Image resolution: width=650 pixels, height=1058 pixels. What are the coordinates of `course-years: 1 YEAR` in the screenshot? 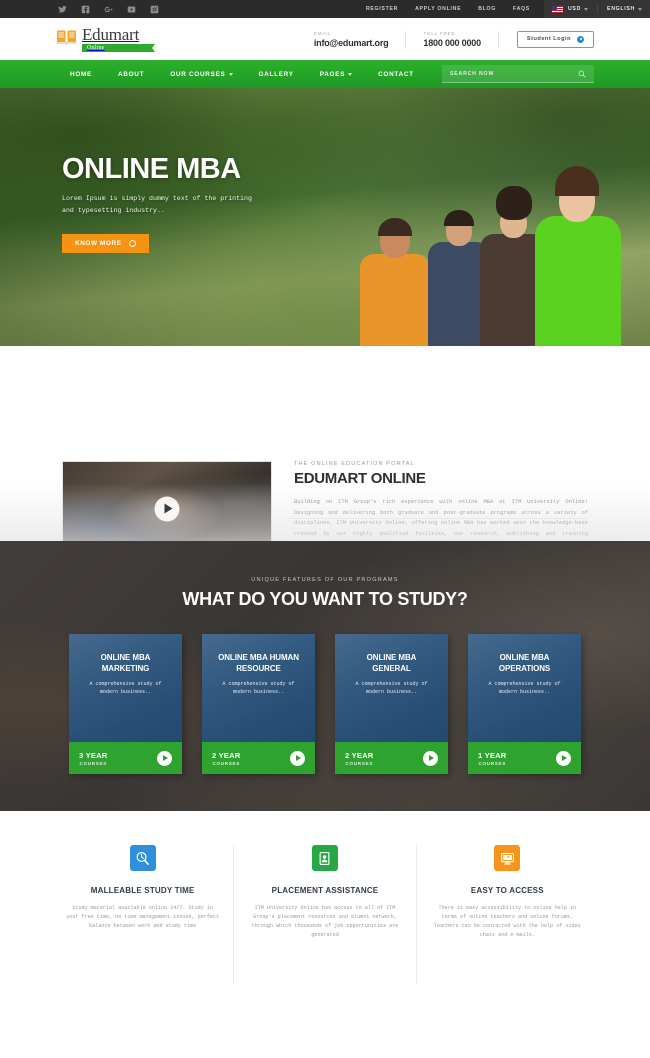 It's located at (492, 755).